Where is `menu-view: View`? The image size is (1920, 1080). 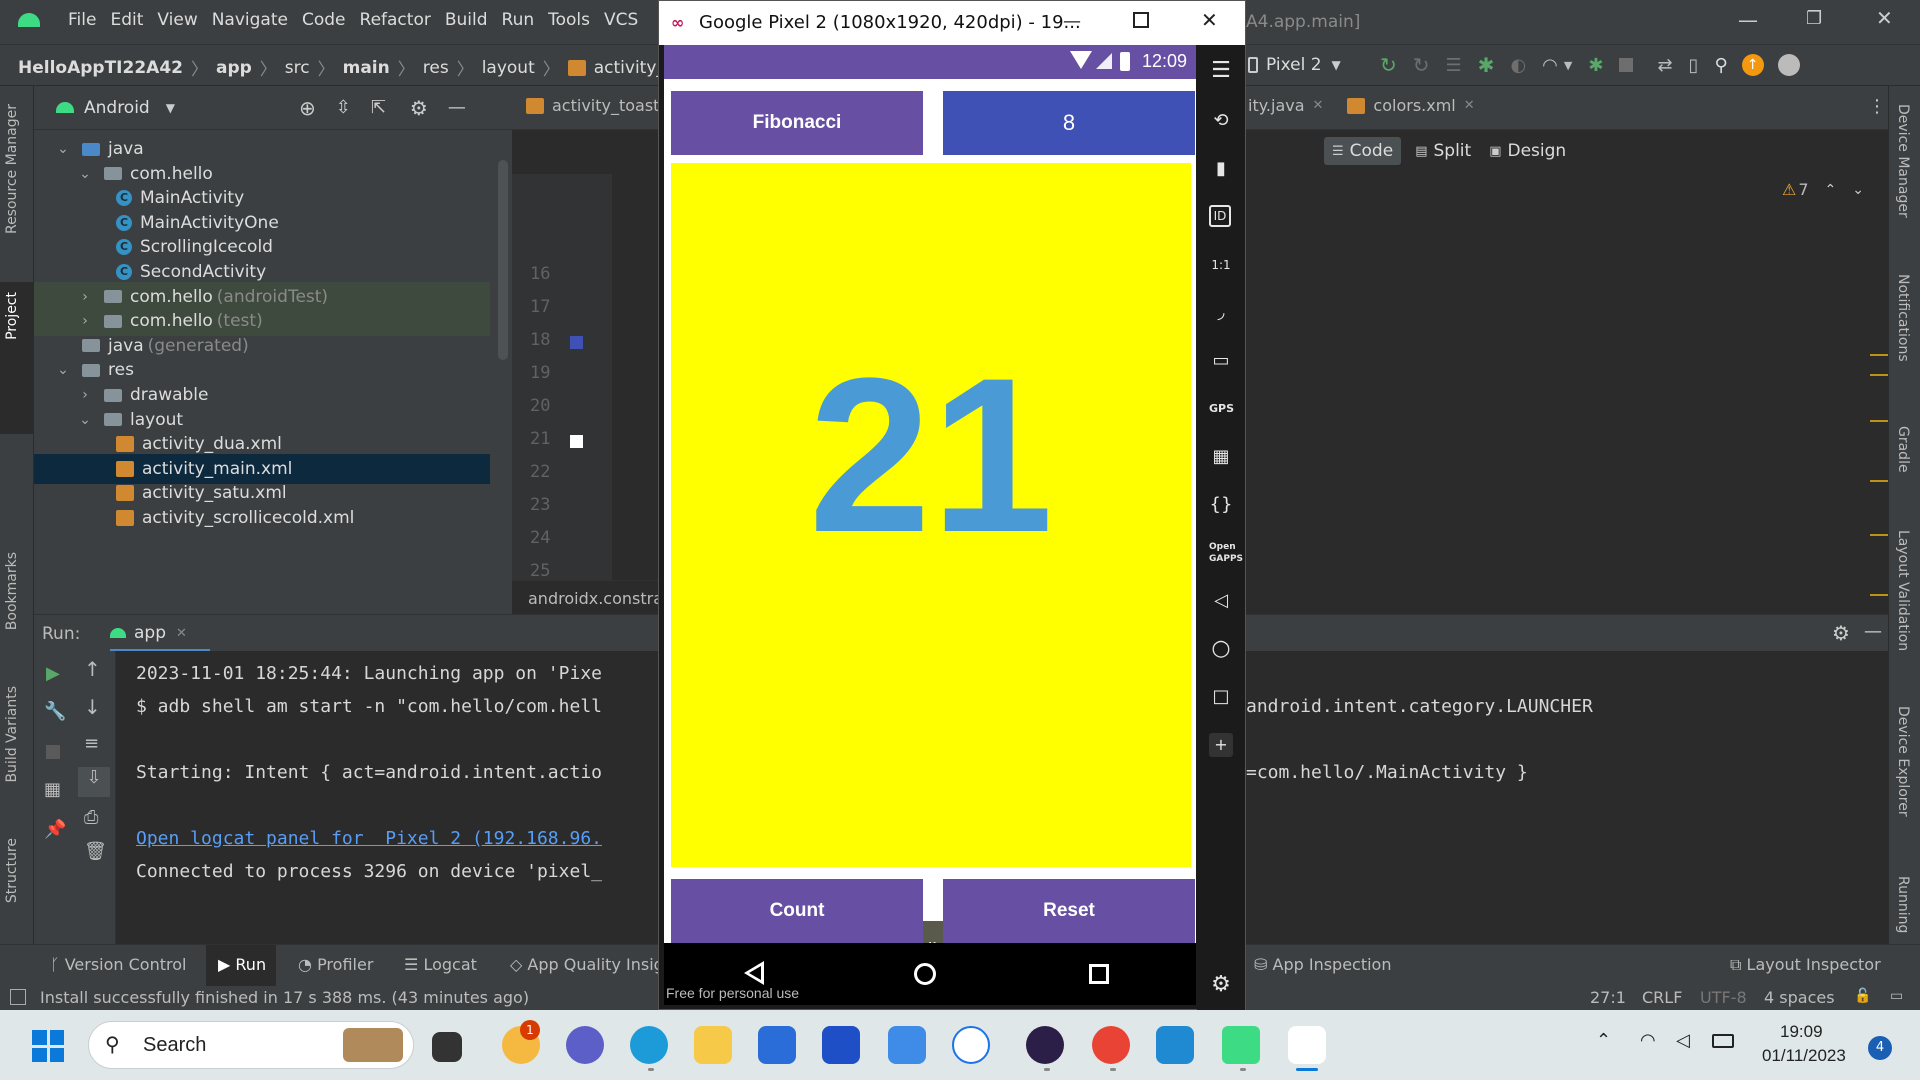 menu-view: View is located at coordinates (177, 20).